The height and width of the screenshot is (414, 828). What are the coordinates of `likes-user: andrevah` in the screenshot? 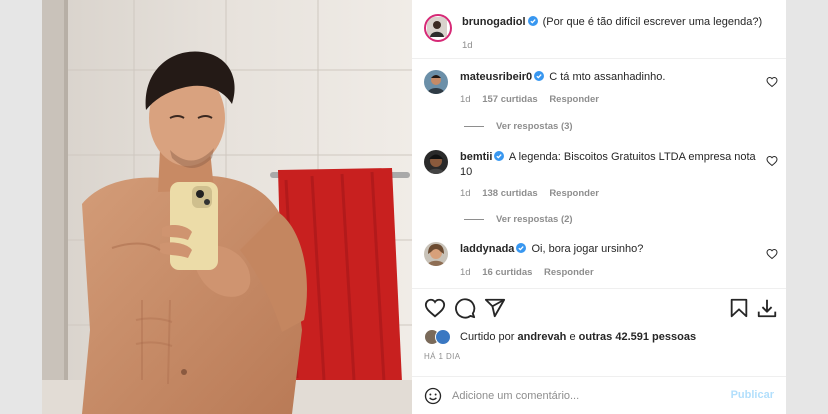 It's located at (541, 337).